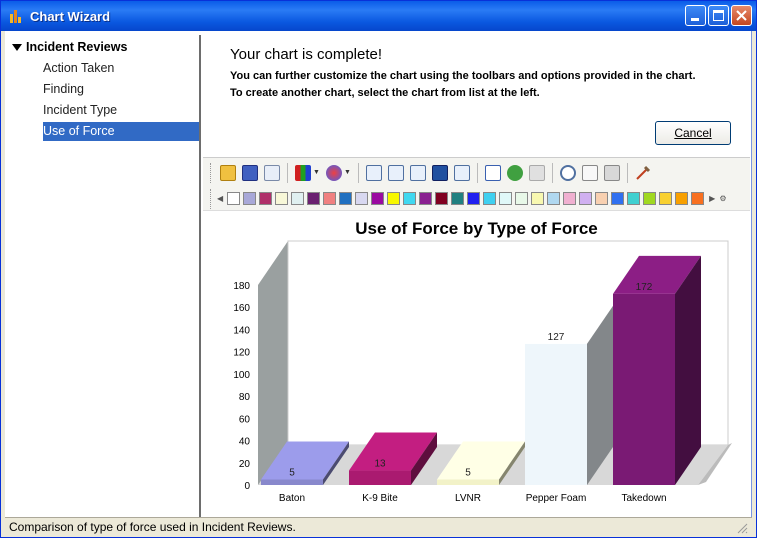  I want to click on table-icon, so click(439, 172).